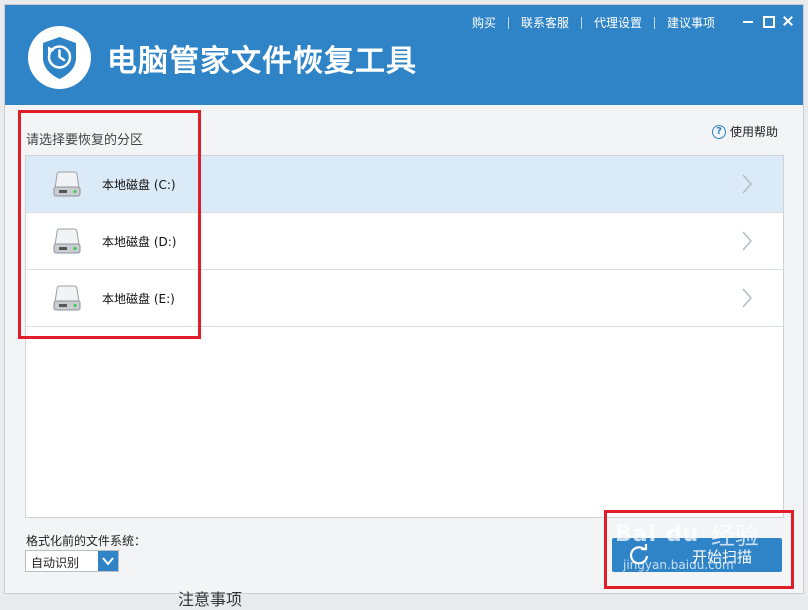  I want to click on scan-refresh-icon, so click(639, 554).